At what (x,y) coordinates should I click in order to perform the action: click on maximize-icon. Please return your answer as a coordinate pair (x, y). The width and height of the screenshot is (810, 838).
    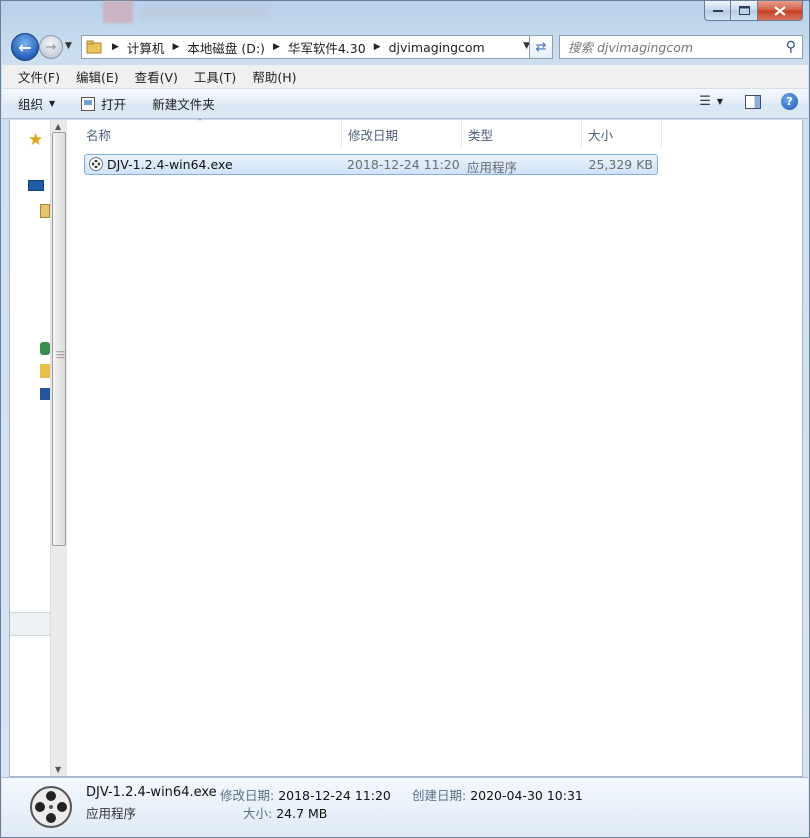
    Looking at the image, I should click on (744, 10).